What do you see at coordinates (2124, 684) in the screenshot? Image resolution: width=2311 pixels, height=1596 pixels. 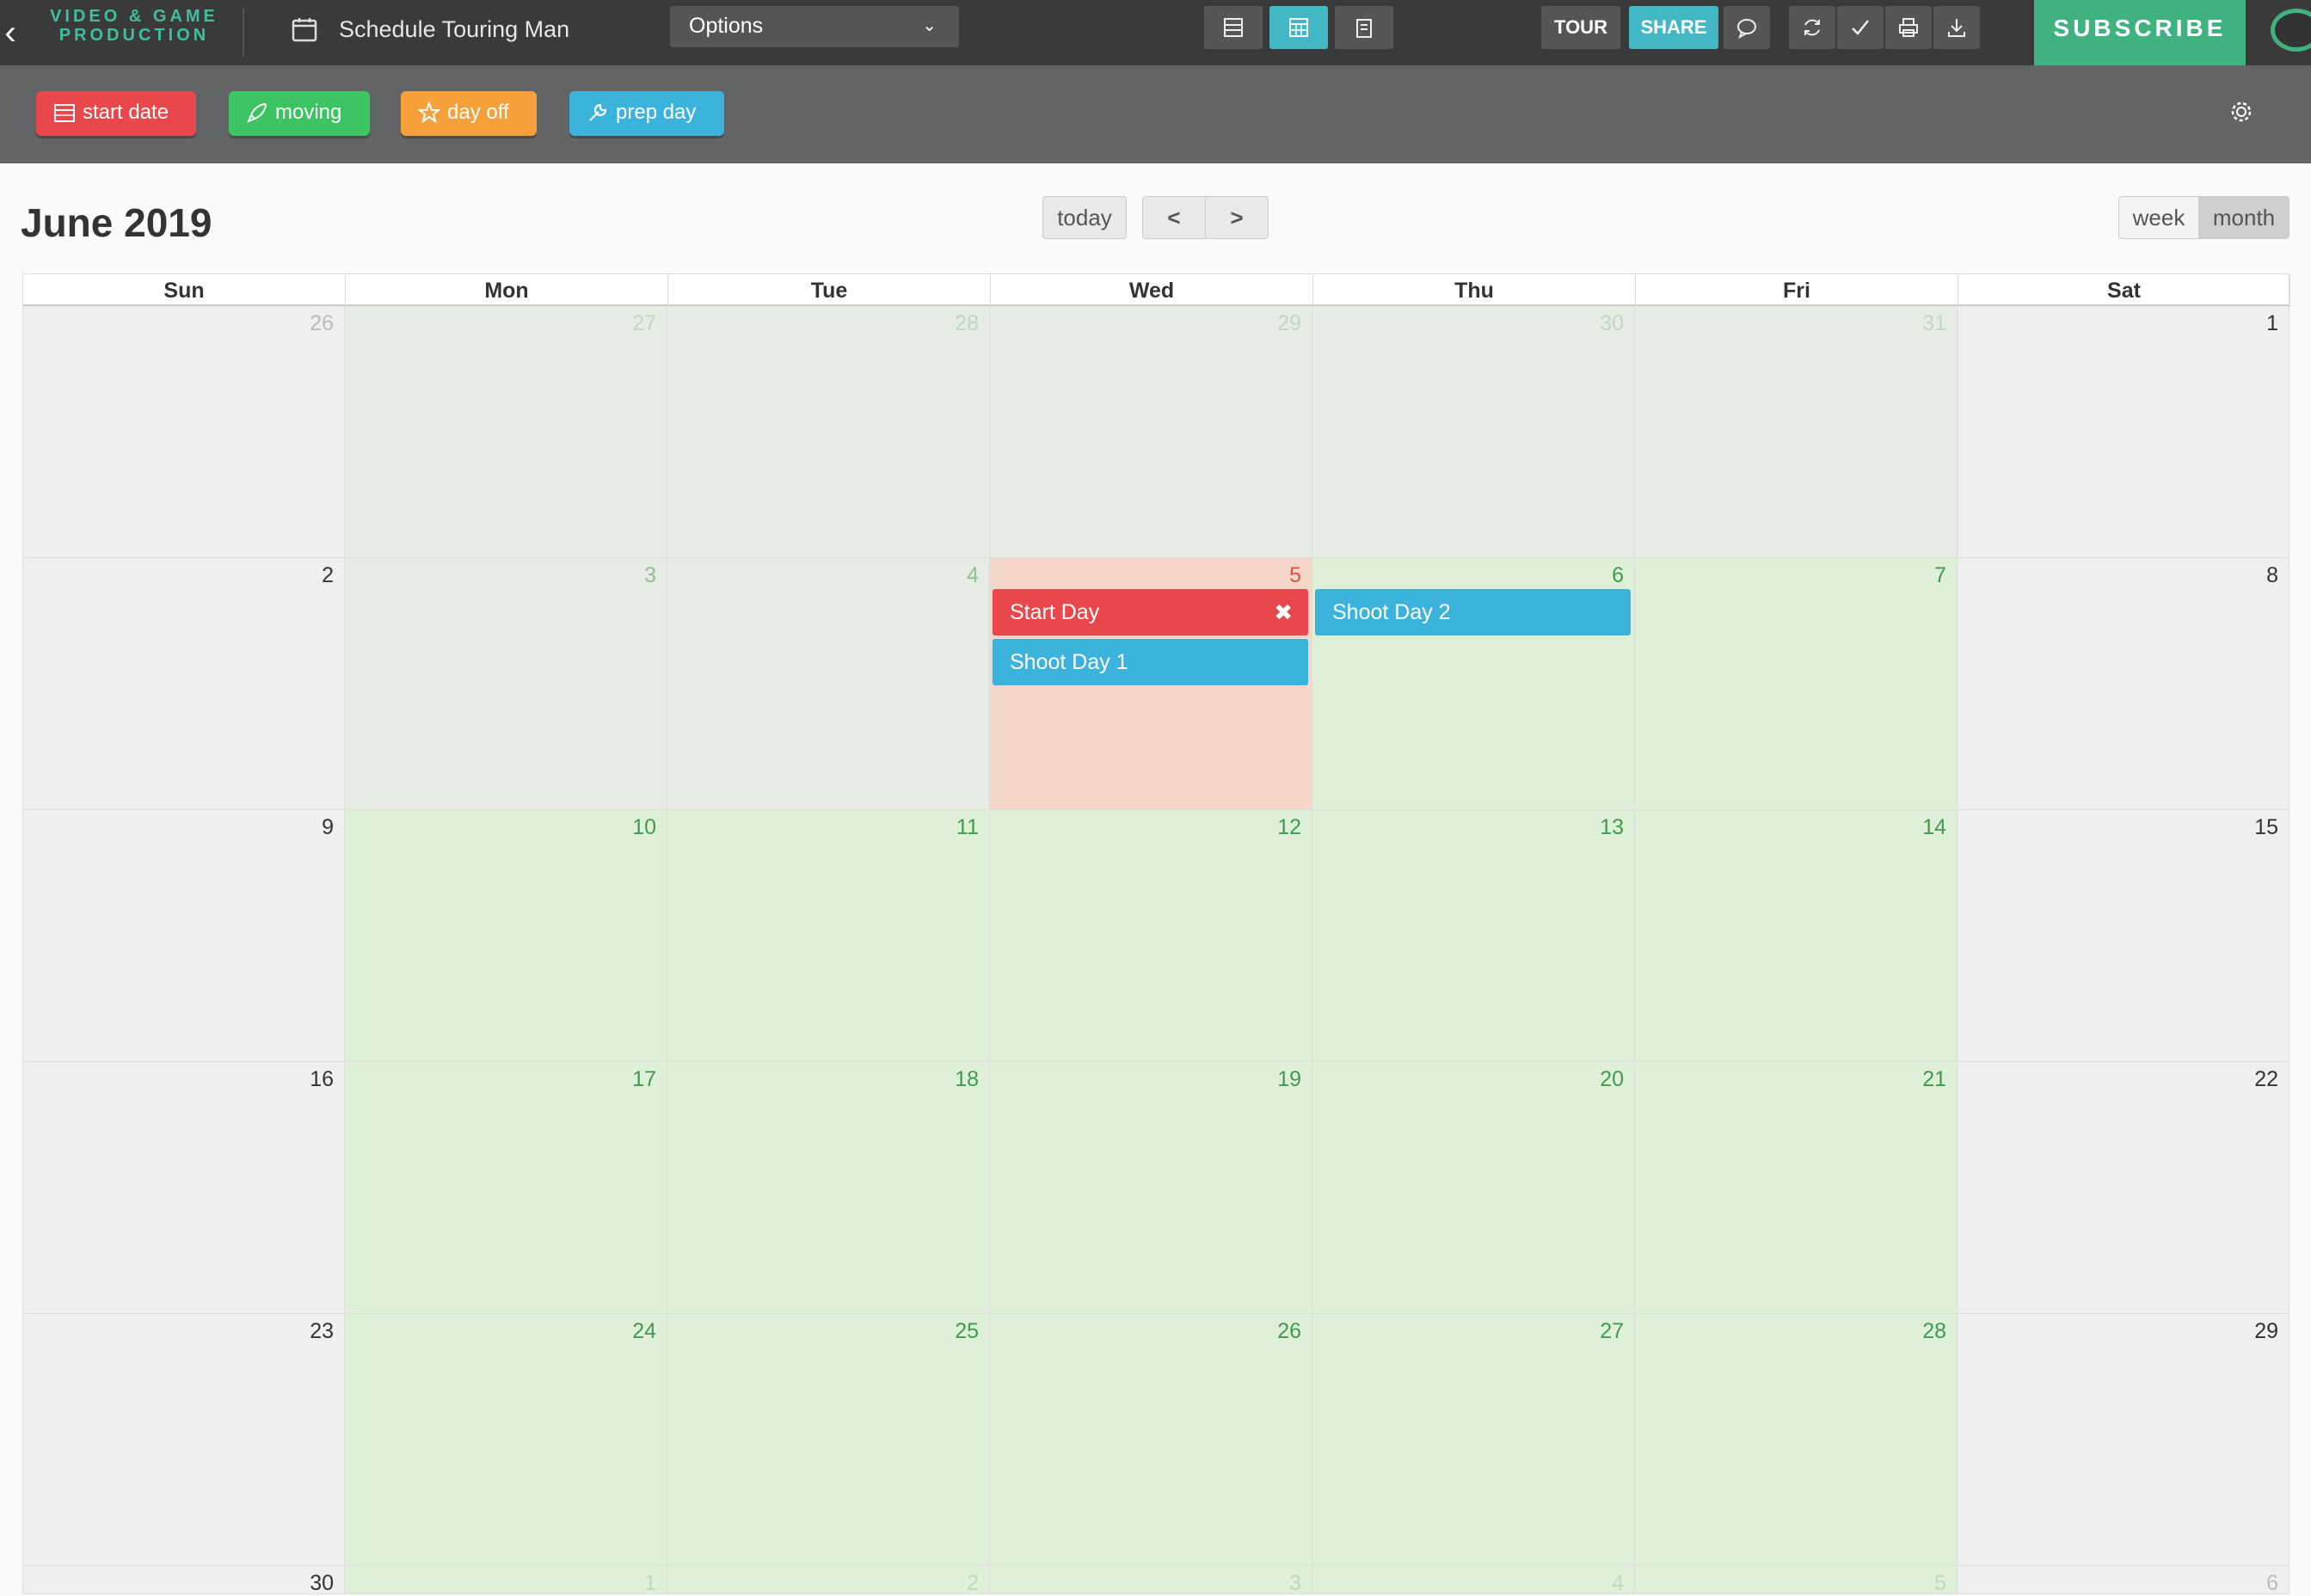 I see `day-cell: 8` at bounding box center [2124, 684].